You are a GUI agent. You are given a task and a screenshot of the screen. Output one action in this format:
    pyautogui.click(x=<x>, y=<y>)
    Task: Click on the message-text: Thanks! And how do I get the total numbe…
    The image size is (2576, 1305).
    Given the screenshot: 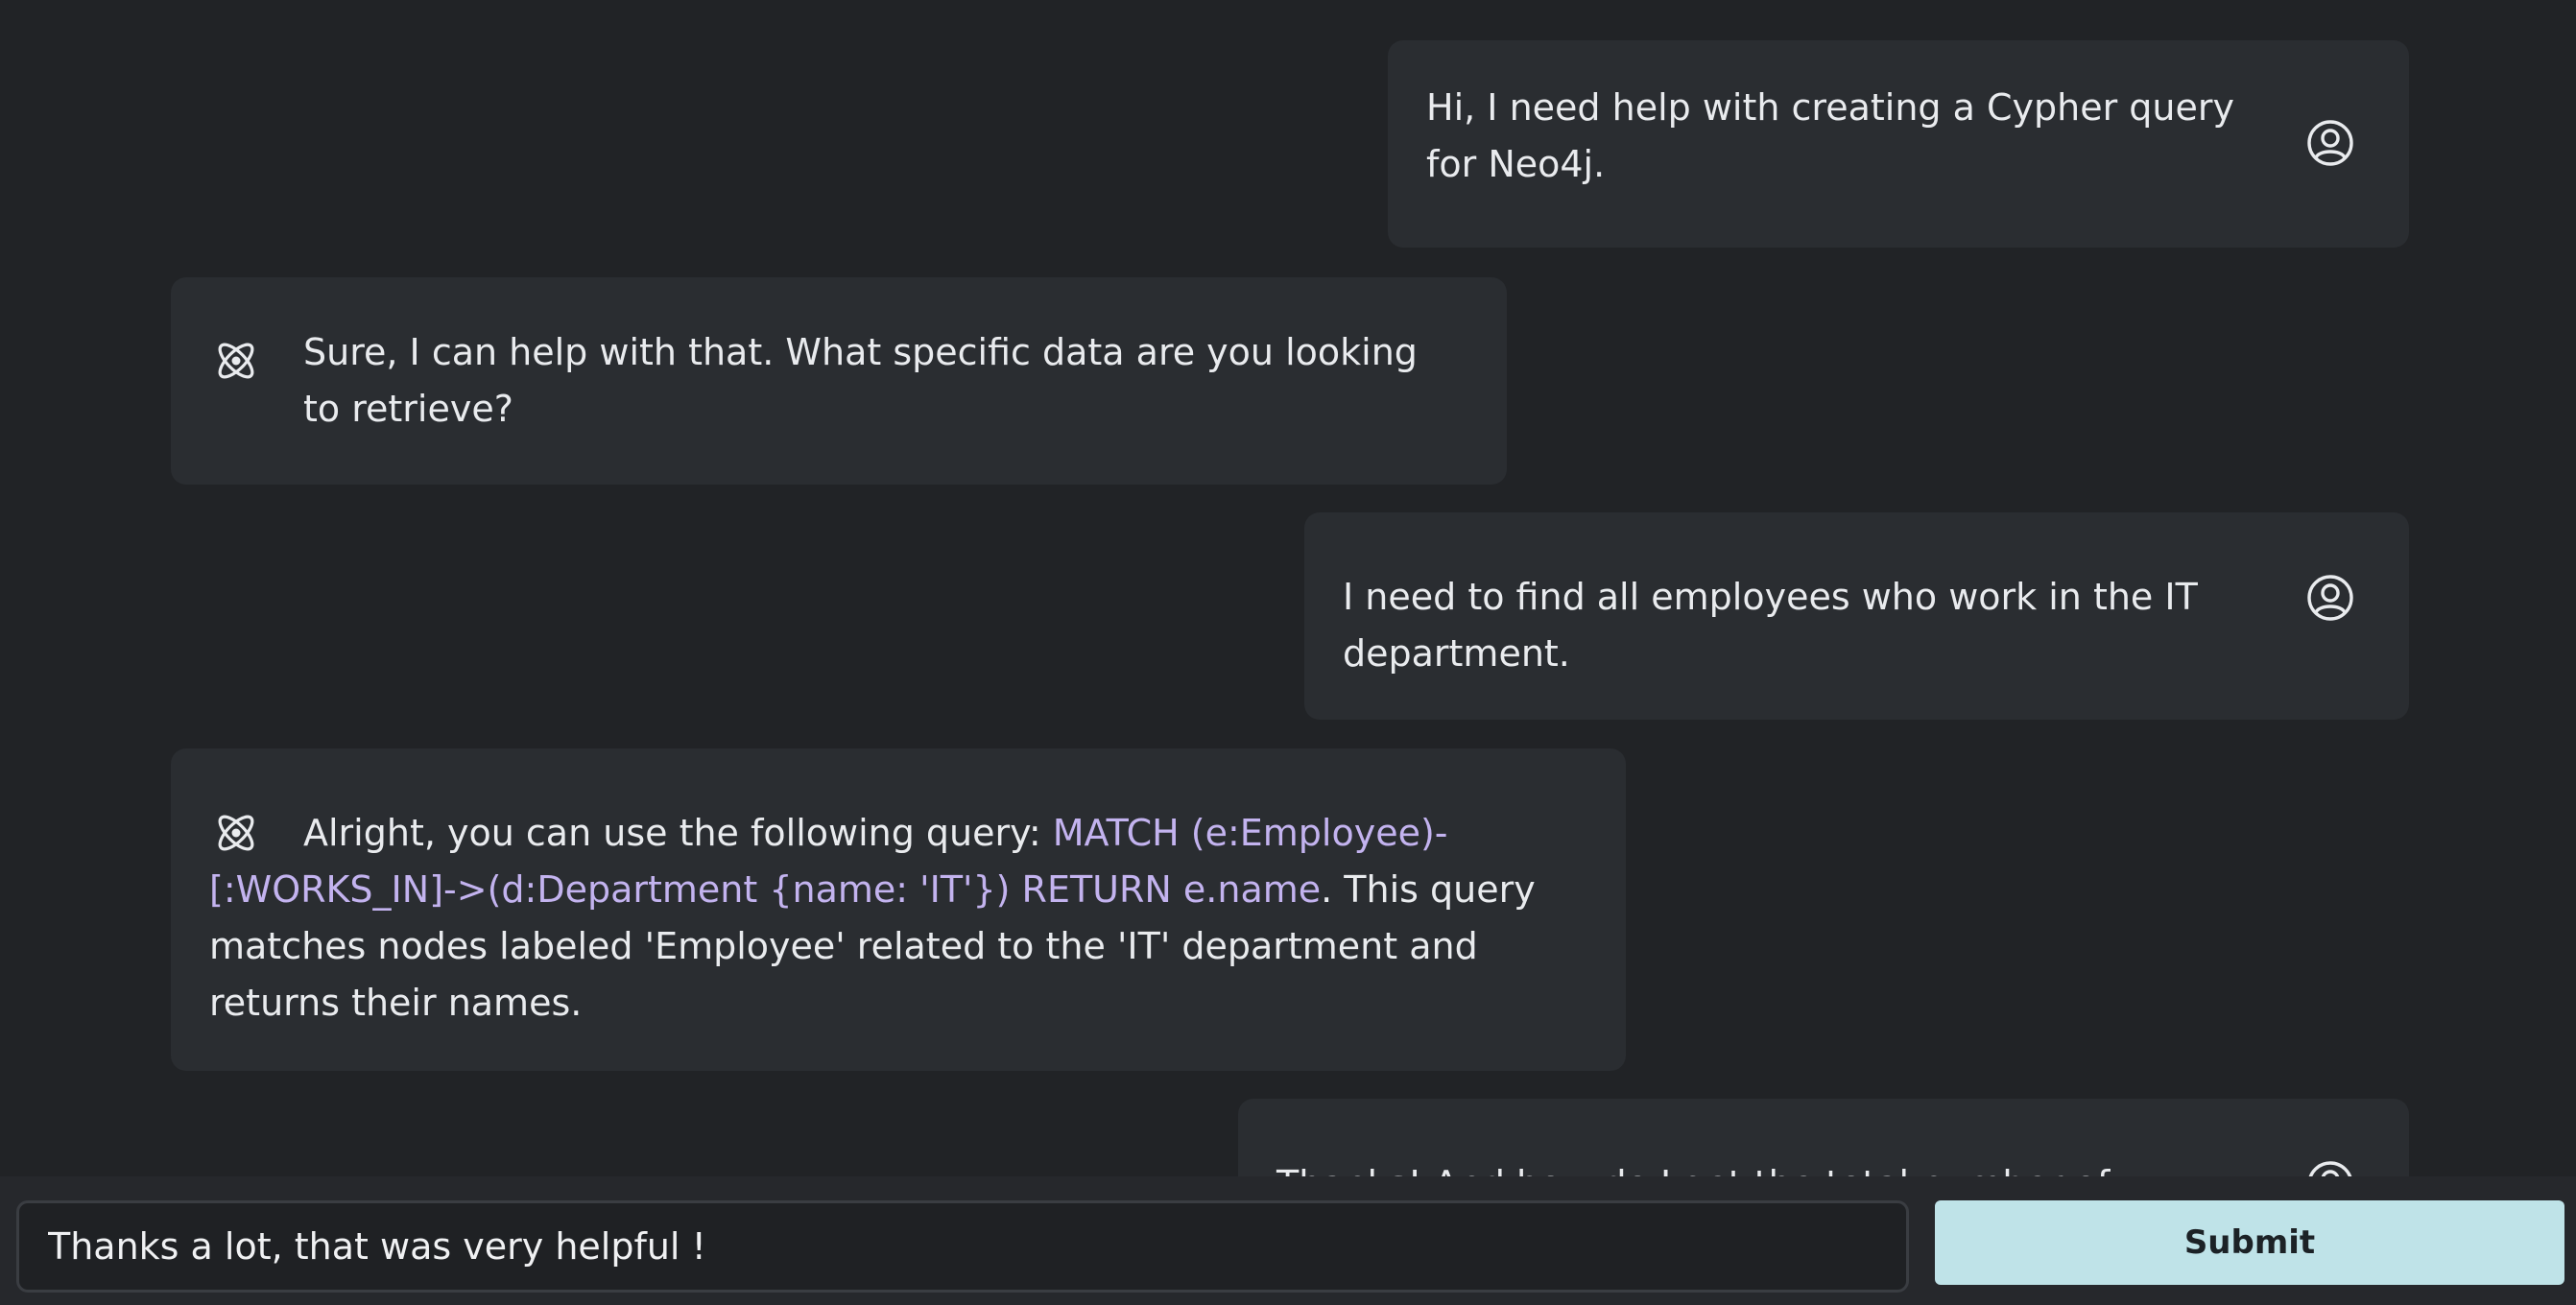 What is the action you would take?
    pyautogui.click(x=1785, y=1166)
    